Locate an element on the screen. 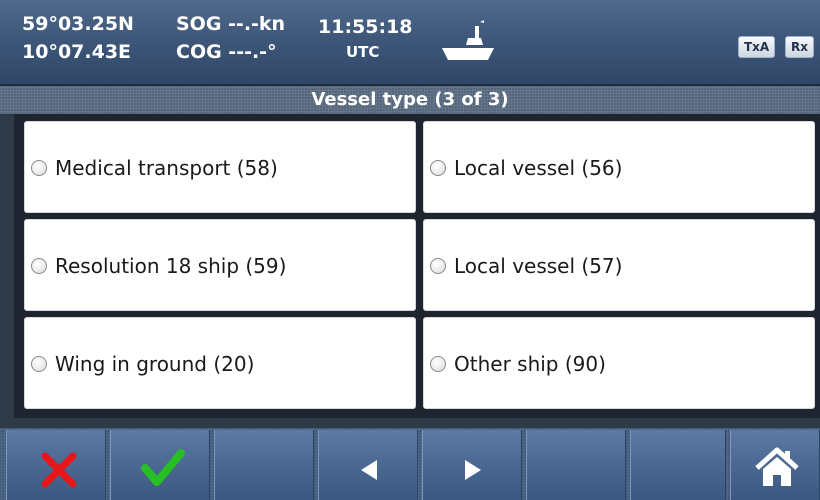 The height and width of the screenshot is (500, 820). home-icon is located at coordinates (777, 466).